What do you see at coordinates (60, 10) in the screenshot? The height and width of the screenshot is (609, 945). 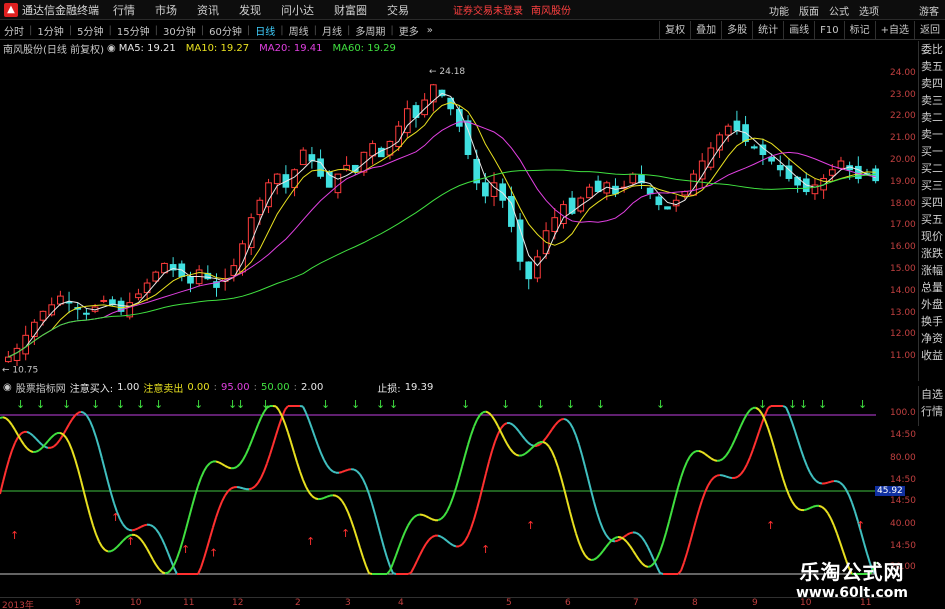 I see `app-title: 通达信金融终端` at bounding box center [60, 10].